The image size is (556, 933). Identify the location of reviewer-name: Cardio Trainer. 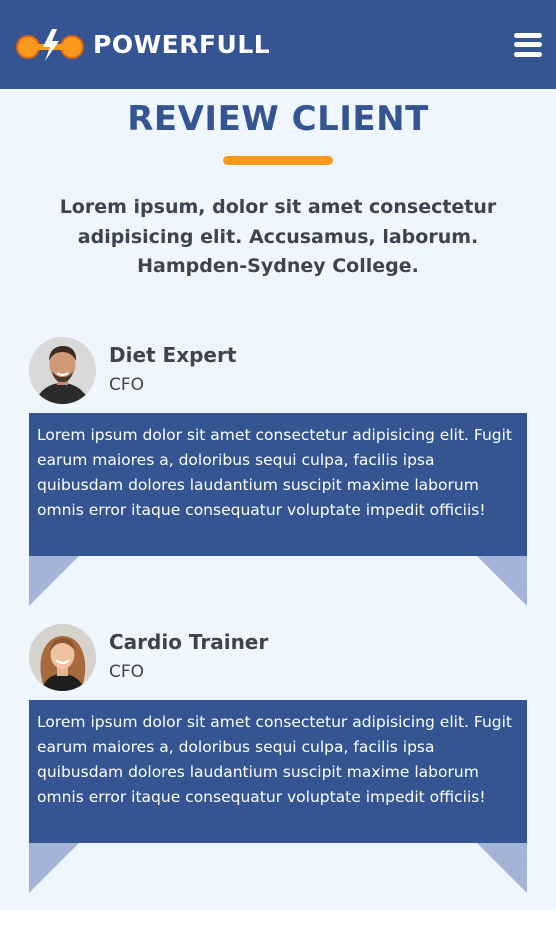
(189, 642).